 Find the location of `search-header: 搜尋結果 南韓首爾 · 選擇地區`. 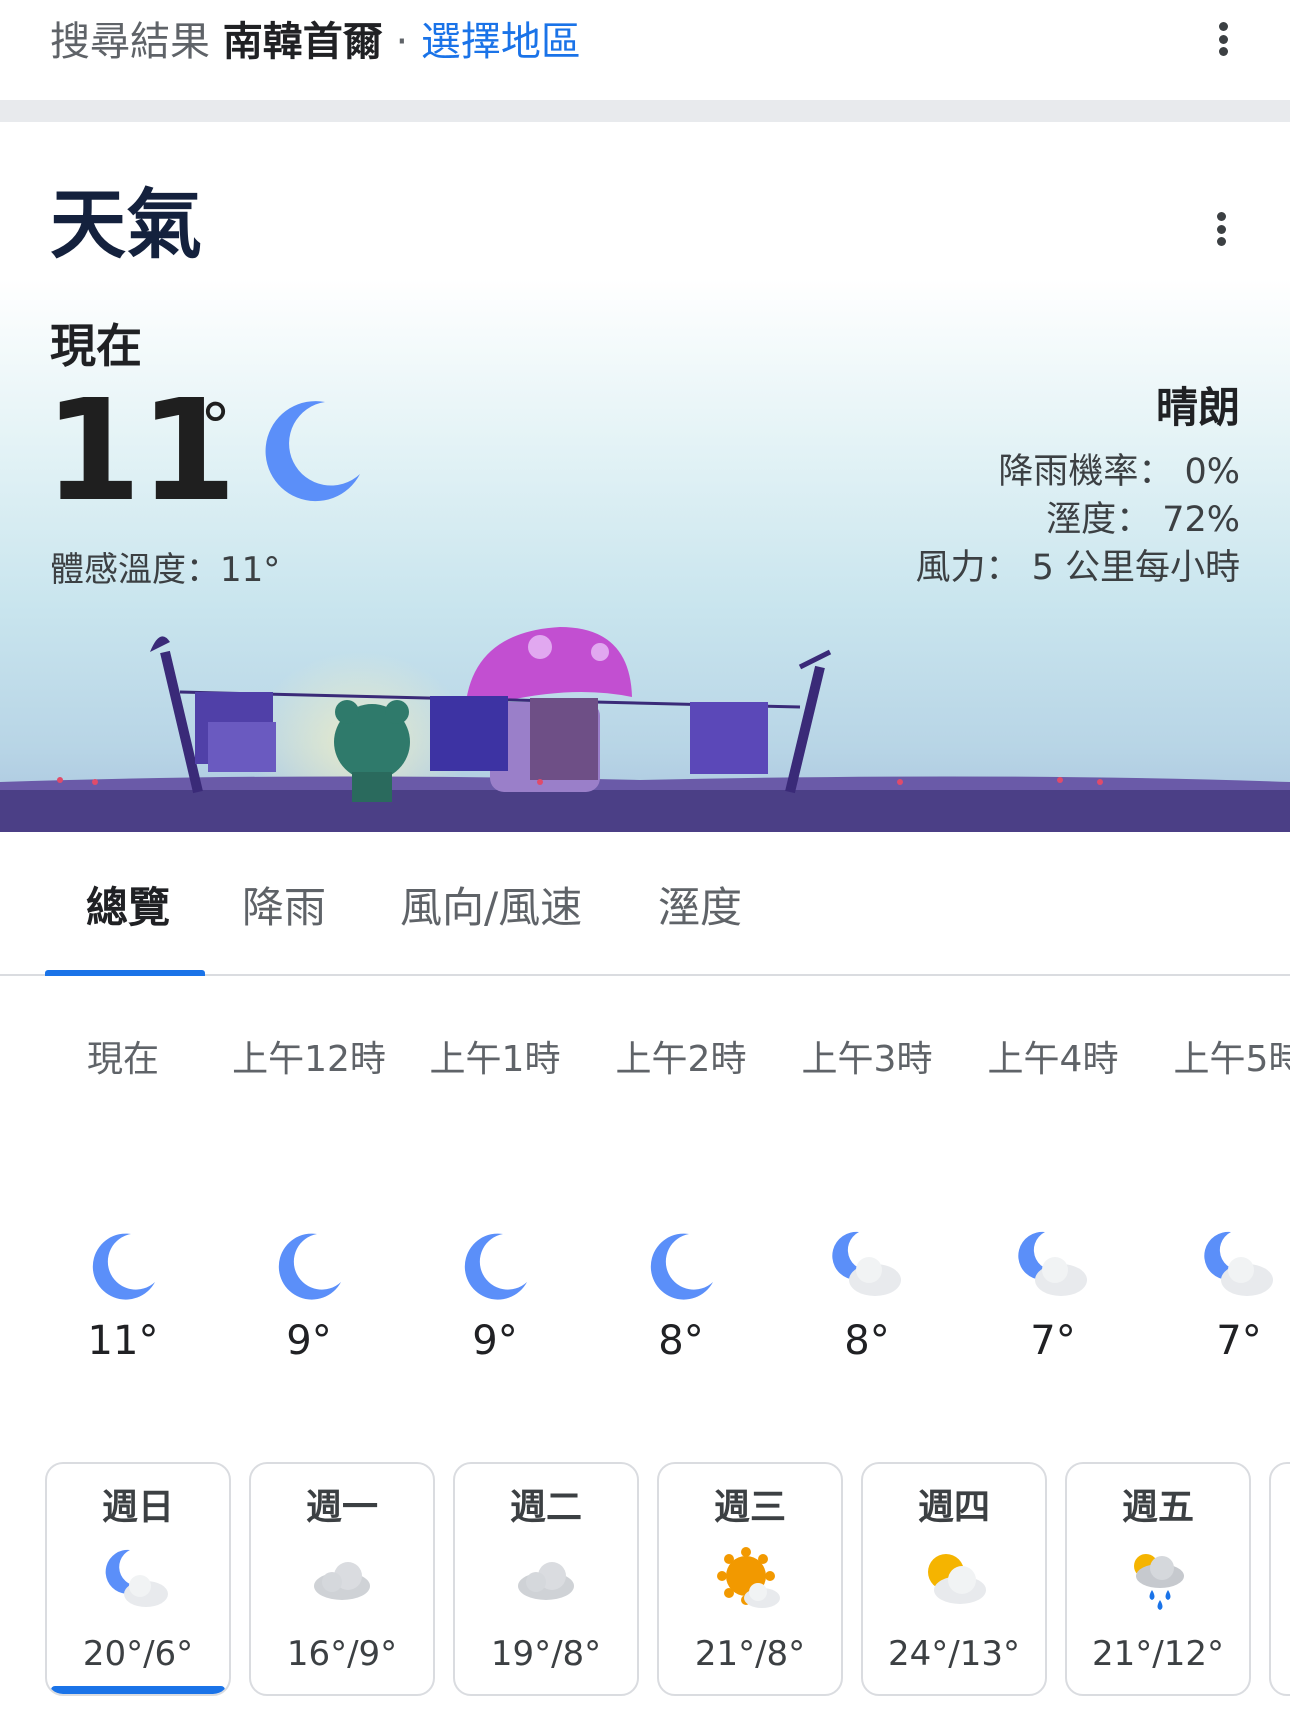

search-header: 搜尋結果 南韓首爾 · 選擇地區 is located at coordinates (645, 50).